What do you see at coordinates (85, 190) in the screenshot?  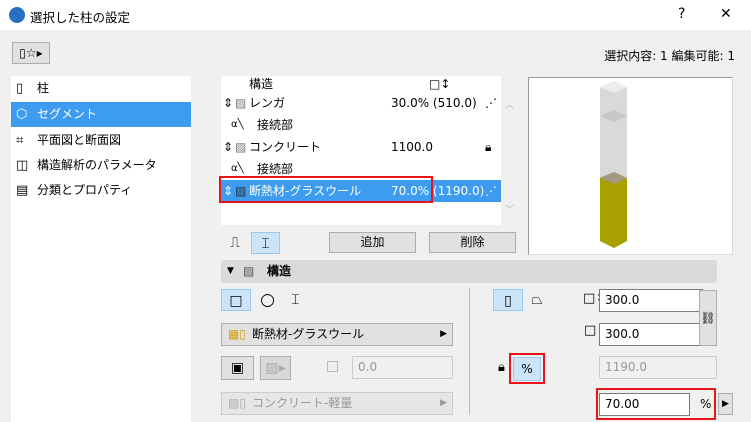 I see `sidebar-item-label: 分類とプロパティ` at bounding box center [85, 190].